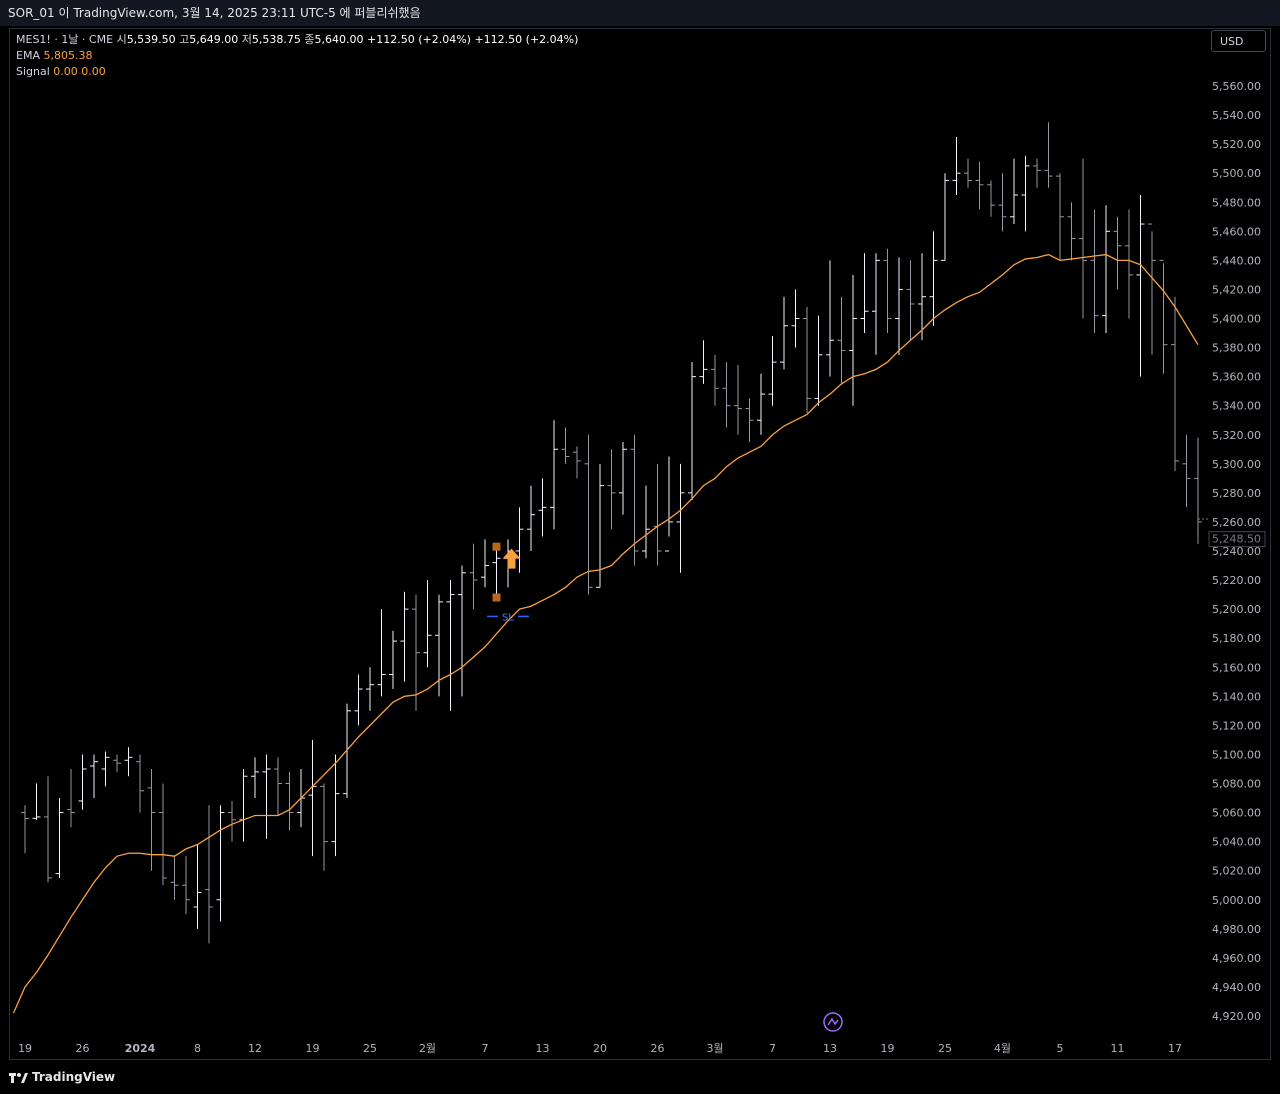 The width and height of the screenshot is (1280, 1094). Describe the element at coordinates (1236, 842) in the screenshot. I see `price-tick-label: 5,040.00` at that location.